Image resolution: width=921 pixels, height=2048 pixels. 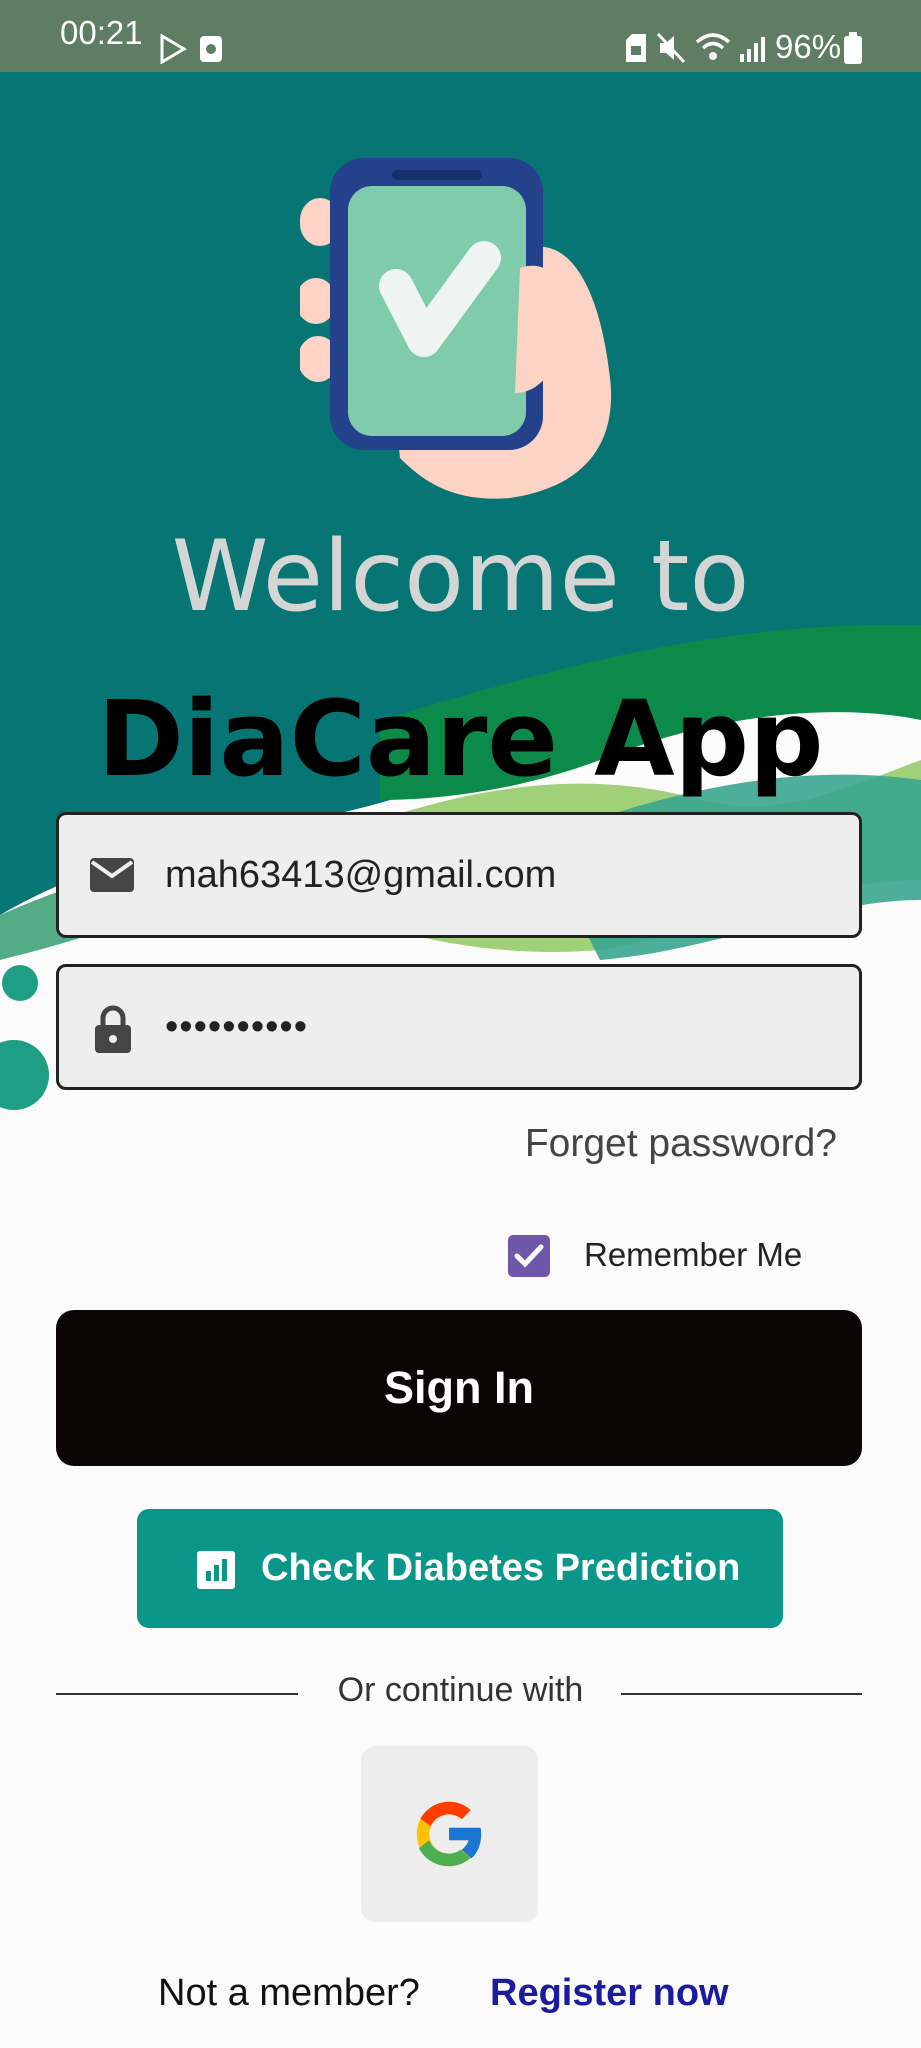 I want to click on divider-left, so click(x=177, y=1694).